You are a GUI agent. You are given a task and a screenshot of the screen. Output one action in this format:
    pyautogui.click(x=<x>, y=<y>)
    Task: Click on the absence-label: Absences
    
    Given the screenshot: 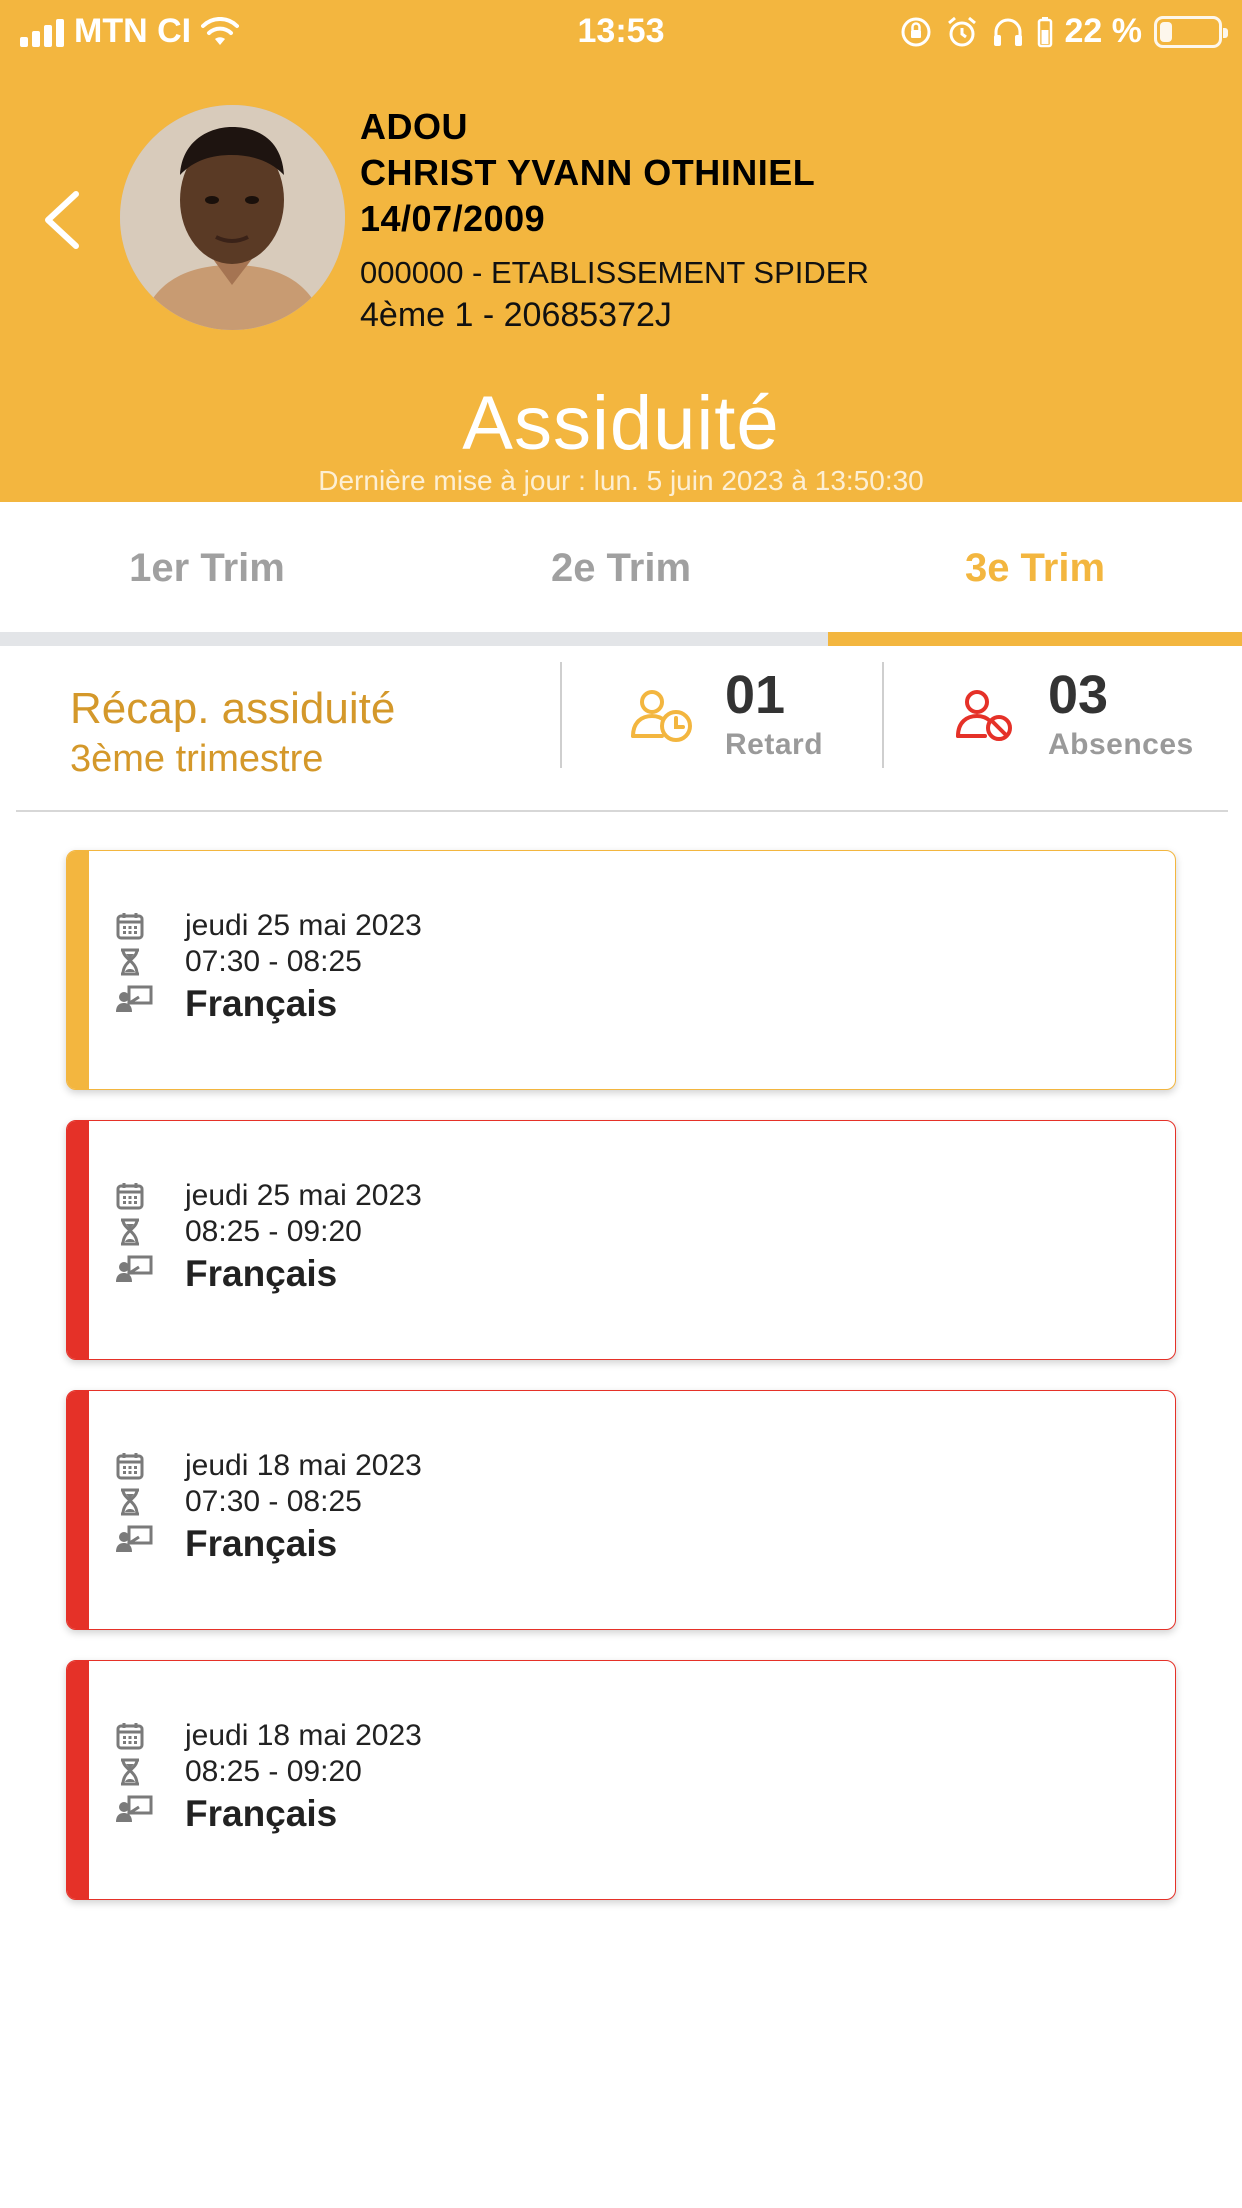 What is the action you would take?
    pyautogui.click(x=1121, y=744)
    